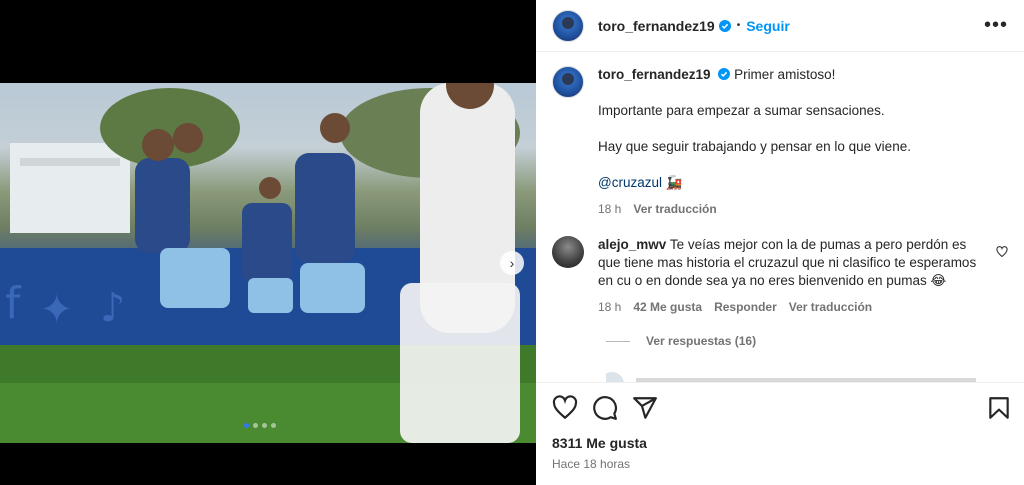 Image resolution: width=1024 pixels, height=485 pixels. I want to click on carousel-next-button: ›, so click(512, 263).